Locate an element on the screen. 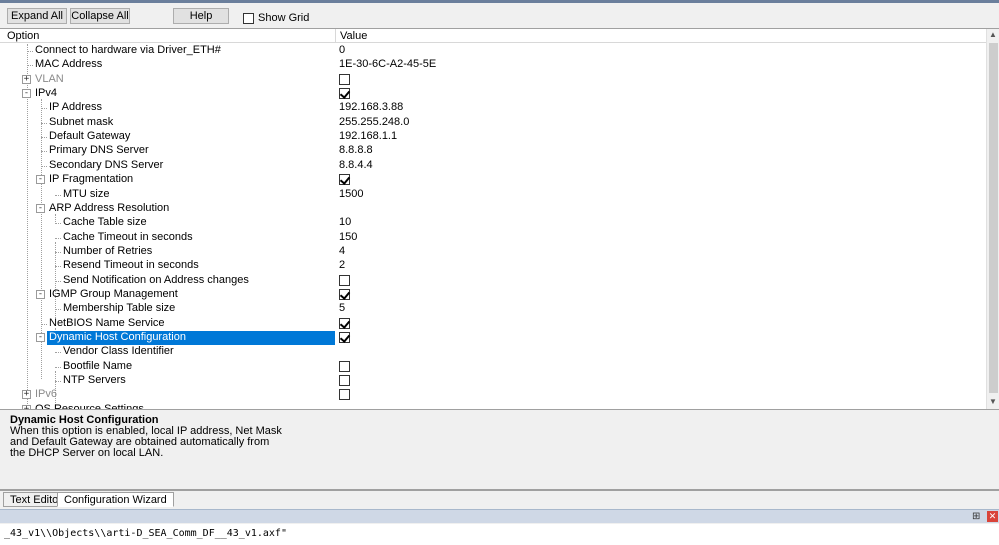 This screenshot has width=999, height=545. vertical-scrollbar: ▲ ▼ is located at coordinates (992, 219).